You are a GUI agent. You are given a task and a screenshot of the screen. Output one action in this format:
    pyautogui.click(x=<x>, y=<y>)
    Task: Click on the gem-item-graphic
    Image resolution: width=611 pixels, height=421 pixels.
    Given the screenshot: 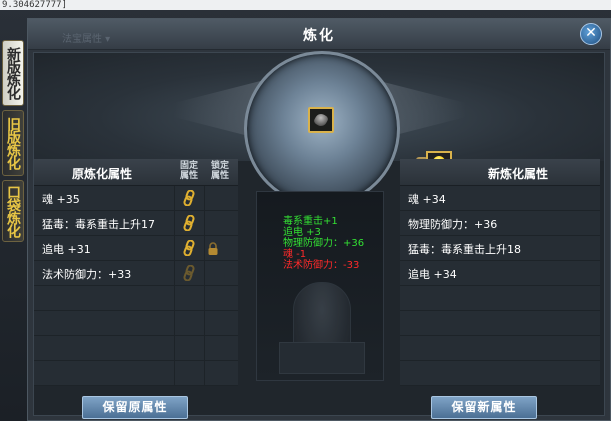 What is the action you would take?
    pyautogui.click(x=321, y=120)
    